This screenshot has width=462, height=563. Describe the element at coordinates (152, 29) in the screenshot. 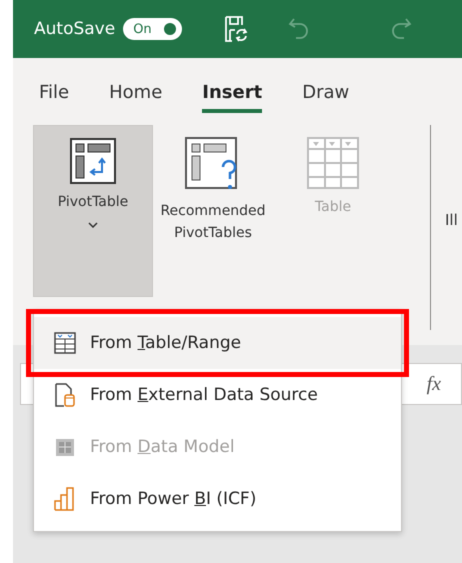

I see `autosave-toggle: On` at that location.